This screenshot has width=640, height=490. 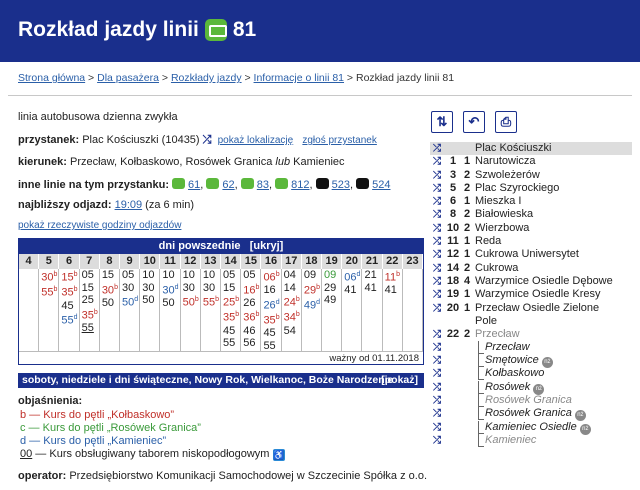 I want to click on crumb-timetables: Rozkłady jazdy, so click(x=206, y=78).